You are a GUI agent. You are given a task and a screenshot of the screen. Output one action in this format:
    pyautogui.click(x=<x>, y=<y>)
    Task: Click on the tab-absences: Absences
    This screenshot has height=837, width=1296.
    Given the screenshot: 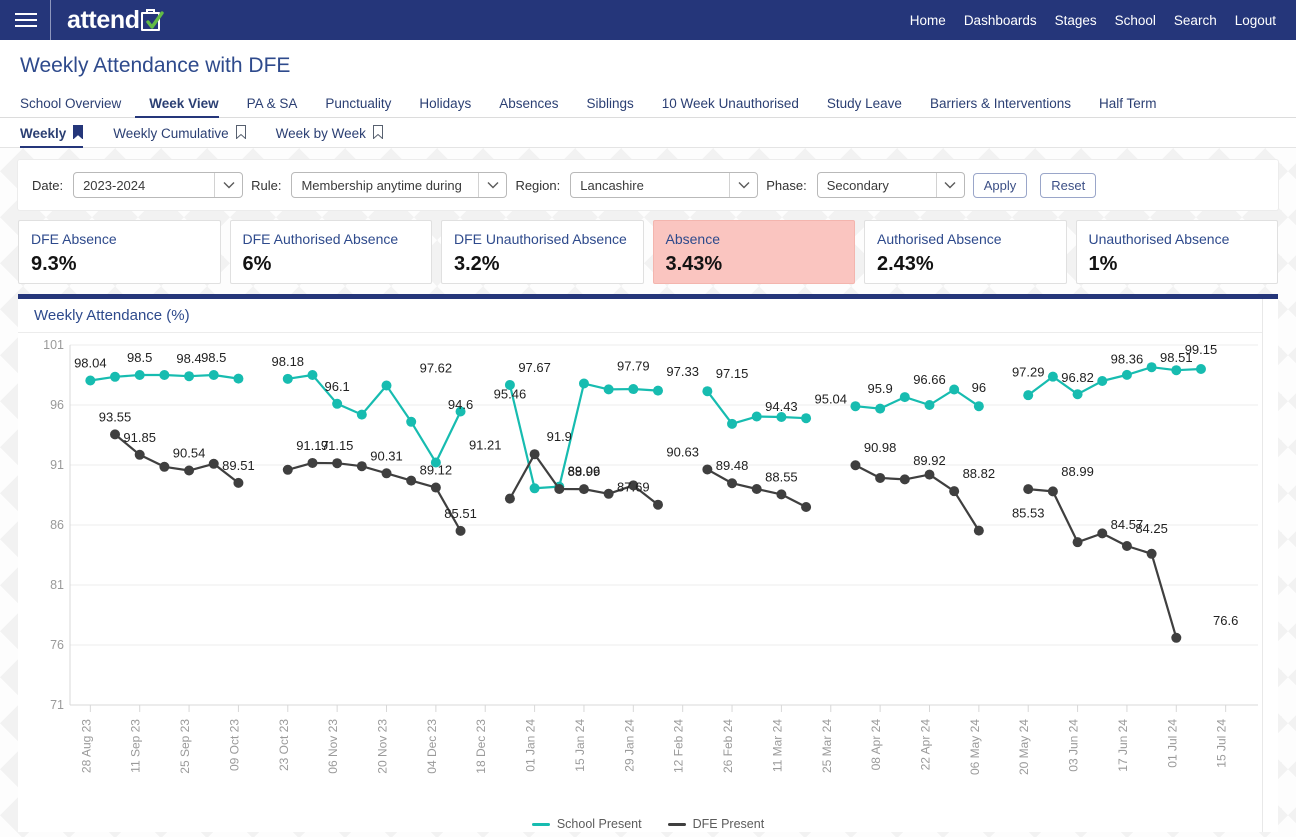 What is the action you would take?
    pyautogui.click(x=528, y=106)
    